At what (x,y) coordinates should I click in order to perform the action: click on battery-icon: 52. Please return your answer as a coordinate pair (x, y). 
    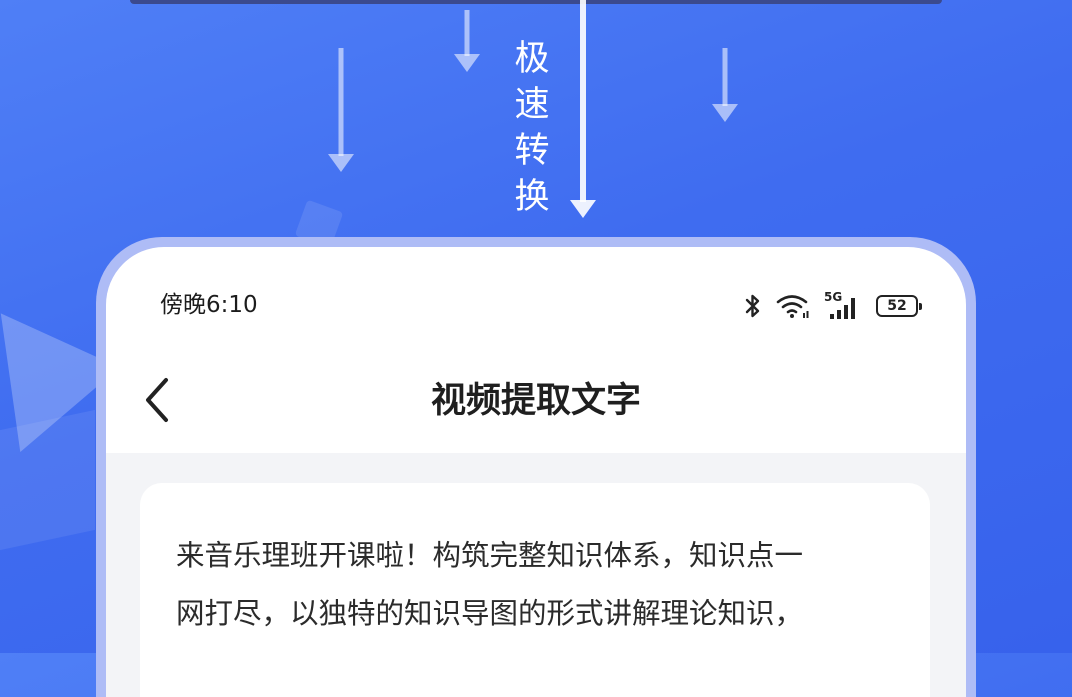
    Looking at the image, I should click on (899, 306).